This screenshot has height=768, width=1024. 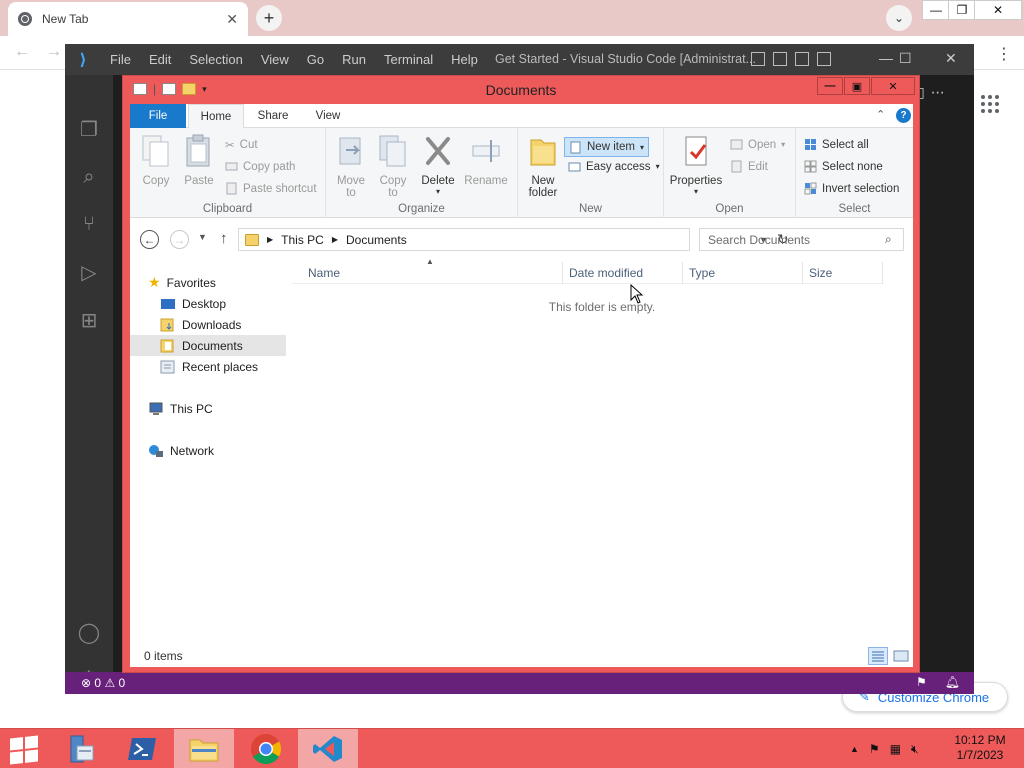 What do you see at coordinates (80, 748) in the screenshot?
I see `taskbar-server-manager` at bounding box center [80, 748].